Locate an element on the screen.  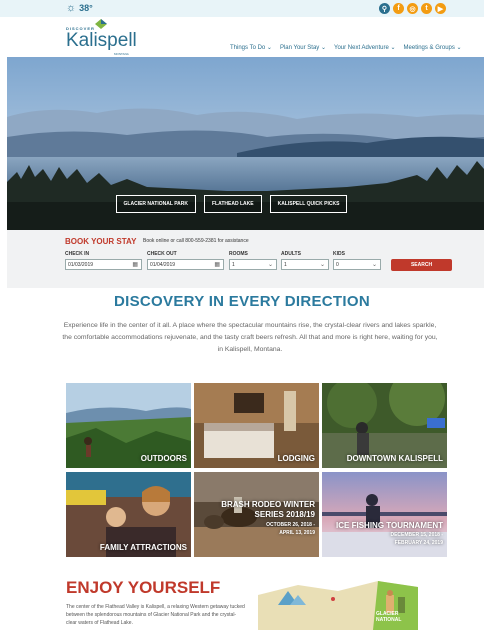
kids-label: KIDS is located at coordinates (339, 254).